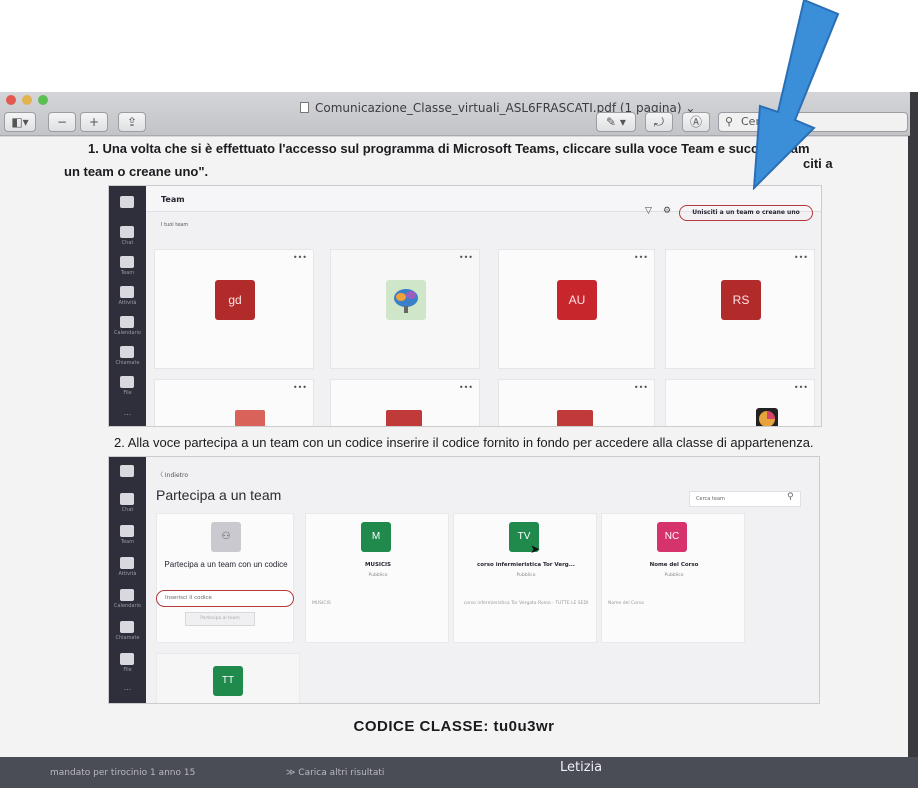 This screenshot has width=918, height=788. I want to click on team-card: ••• gd, so click(234, 309).